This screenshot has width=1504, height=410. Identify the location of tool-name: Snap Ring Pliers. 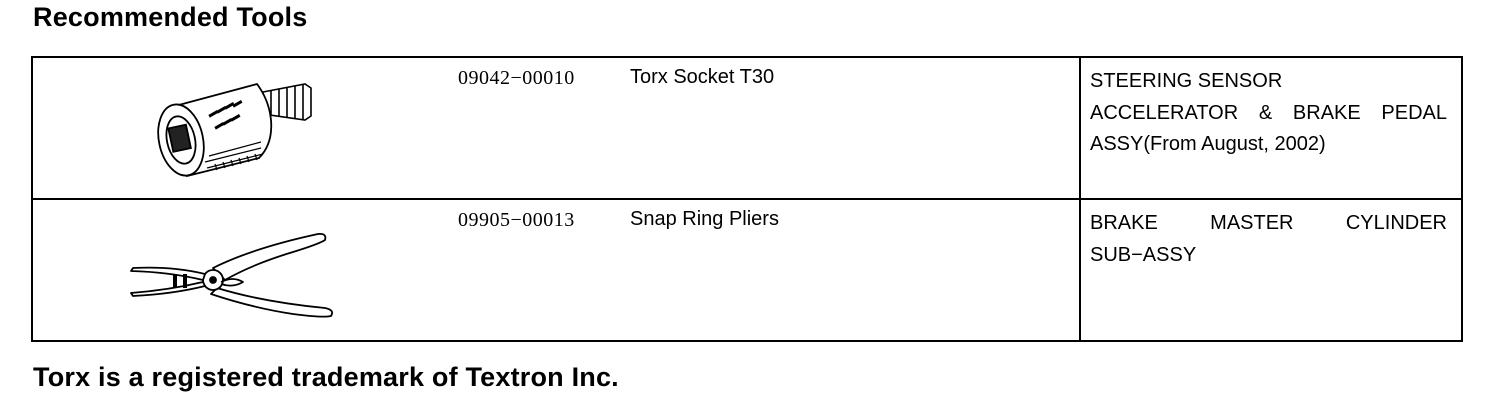
(704, 219).